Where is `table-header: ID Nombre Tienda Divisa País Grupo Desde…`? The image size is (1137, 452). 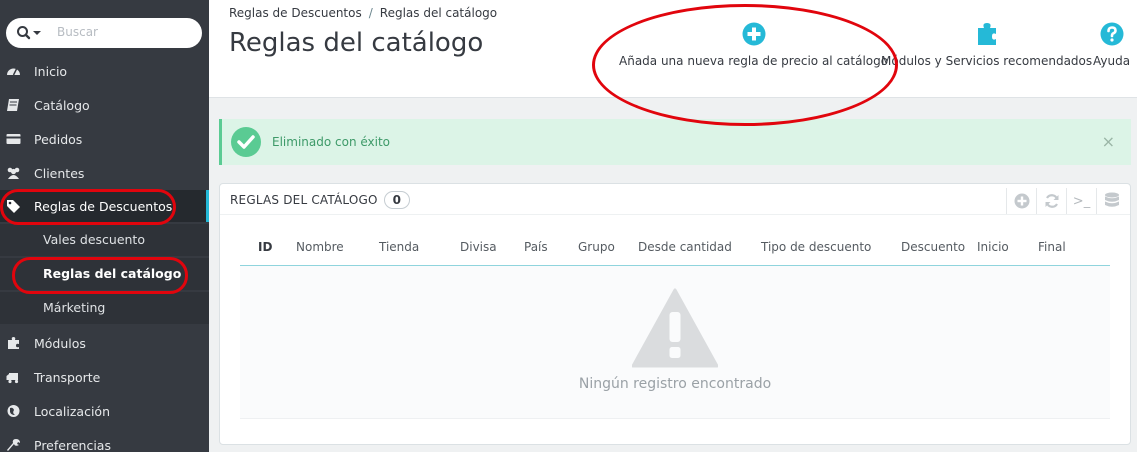 table-header: ID Nombre Tienda Divisa País Grupo Desde… is located at coordinates (675, 253).